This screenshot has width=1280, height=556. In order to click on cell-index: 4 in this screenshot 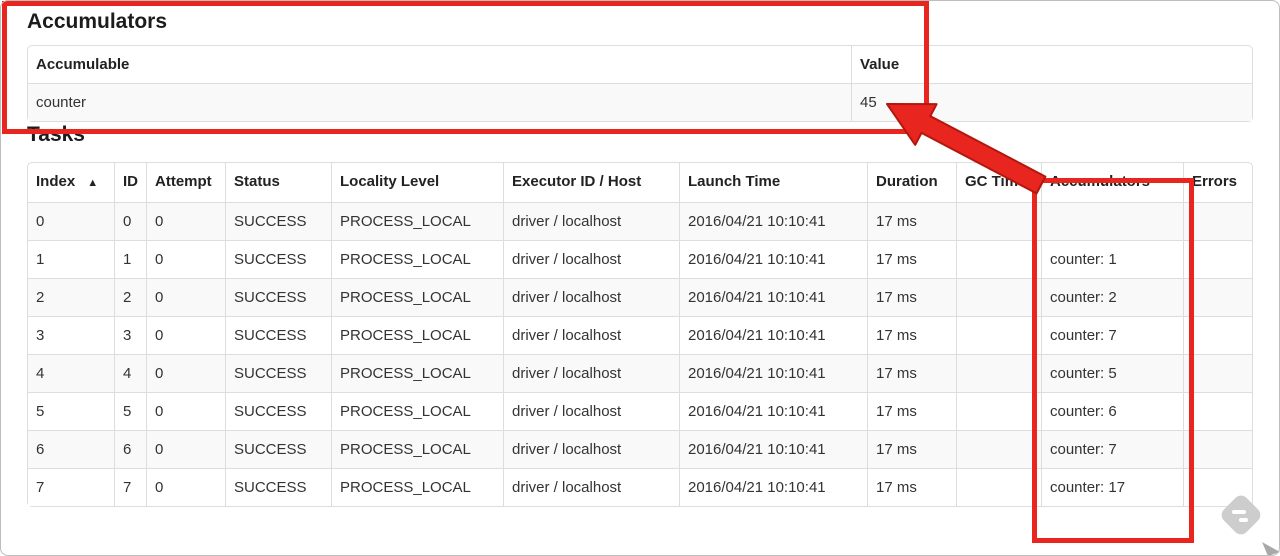, I will do `click(71, 373)`.